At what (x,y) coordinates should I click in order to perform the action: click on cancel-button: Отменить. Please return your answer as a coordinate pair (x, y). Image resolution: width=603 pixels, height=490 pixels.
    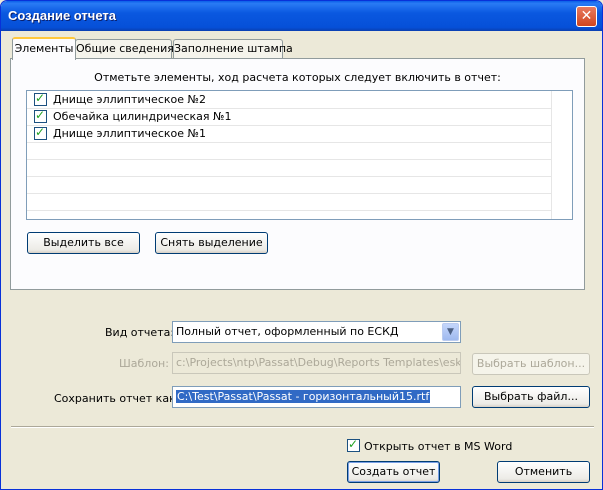
    Looking at the image, I should click on (543, 472).